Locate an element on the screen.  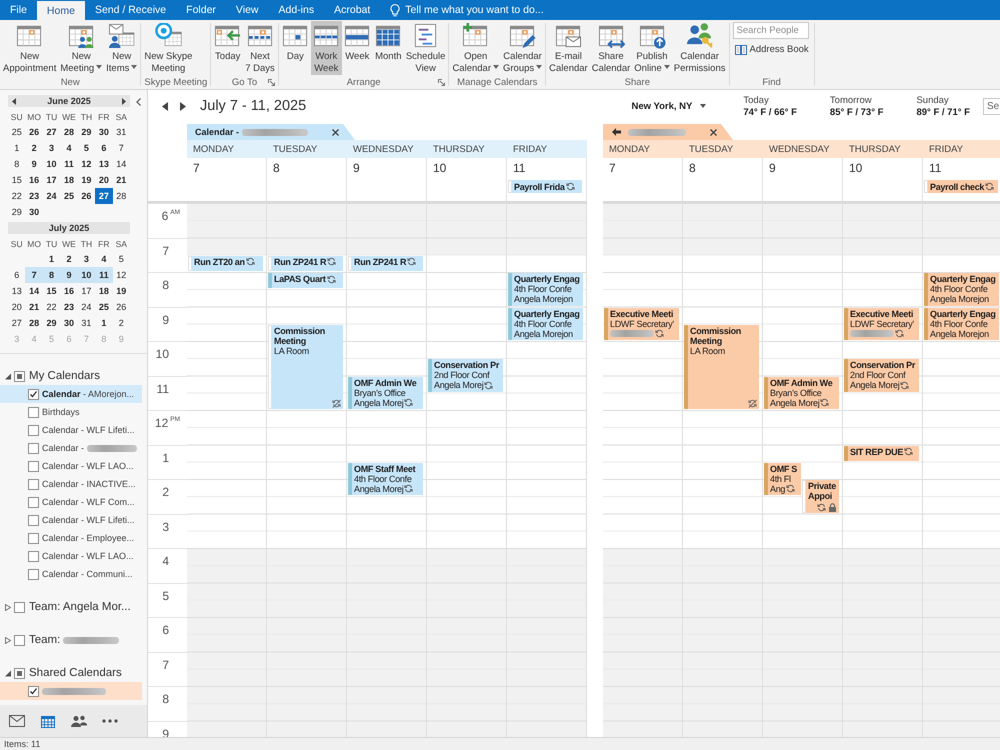
ribbon-button: Share Calendar is located at coordinates (611, 48).